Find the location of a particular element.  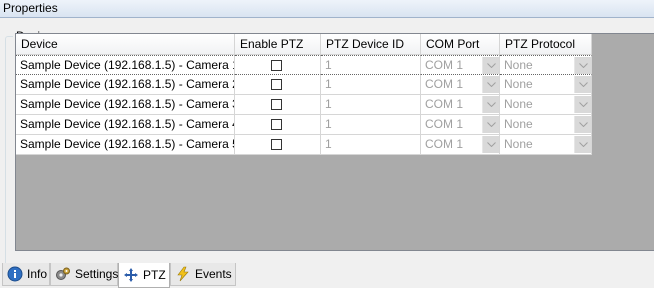

header-filler is located at coordinates (623, 44).